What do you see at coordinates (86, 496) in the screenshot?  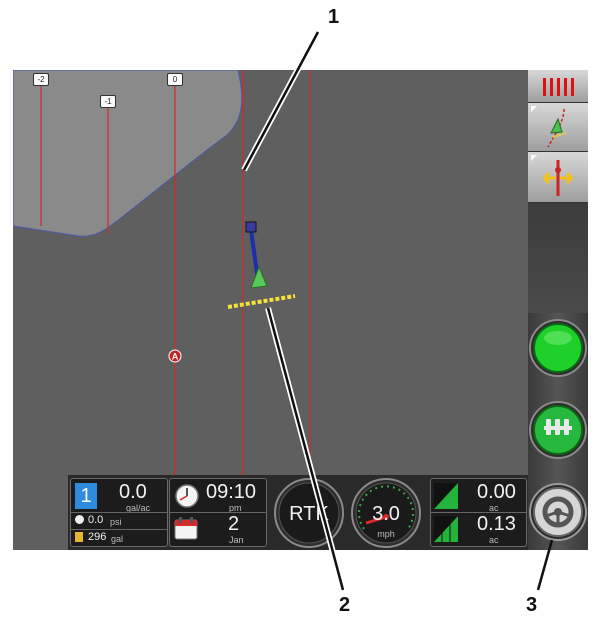 I see `section-number-badge: 1` at bounding box center [86, 496].